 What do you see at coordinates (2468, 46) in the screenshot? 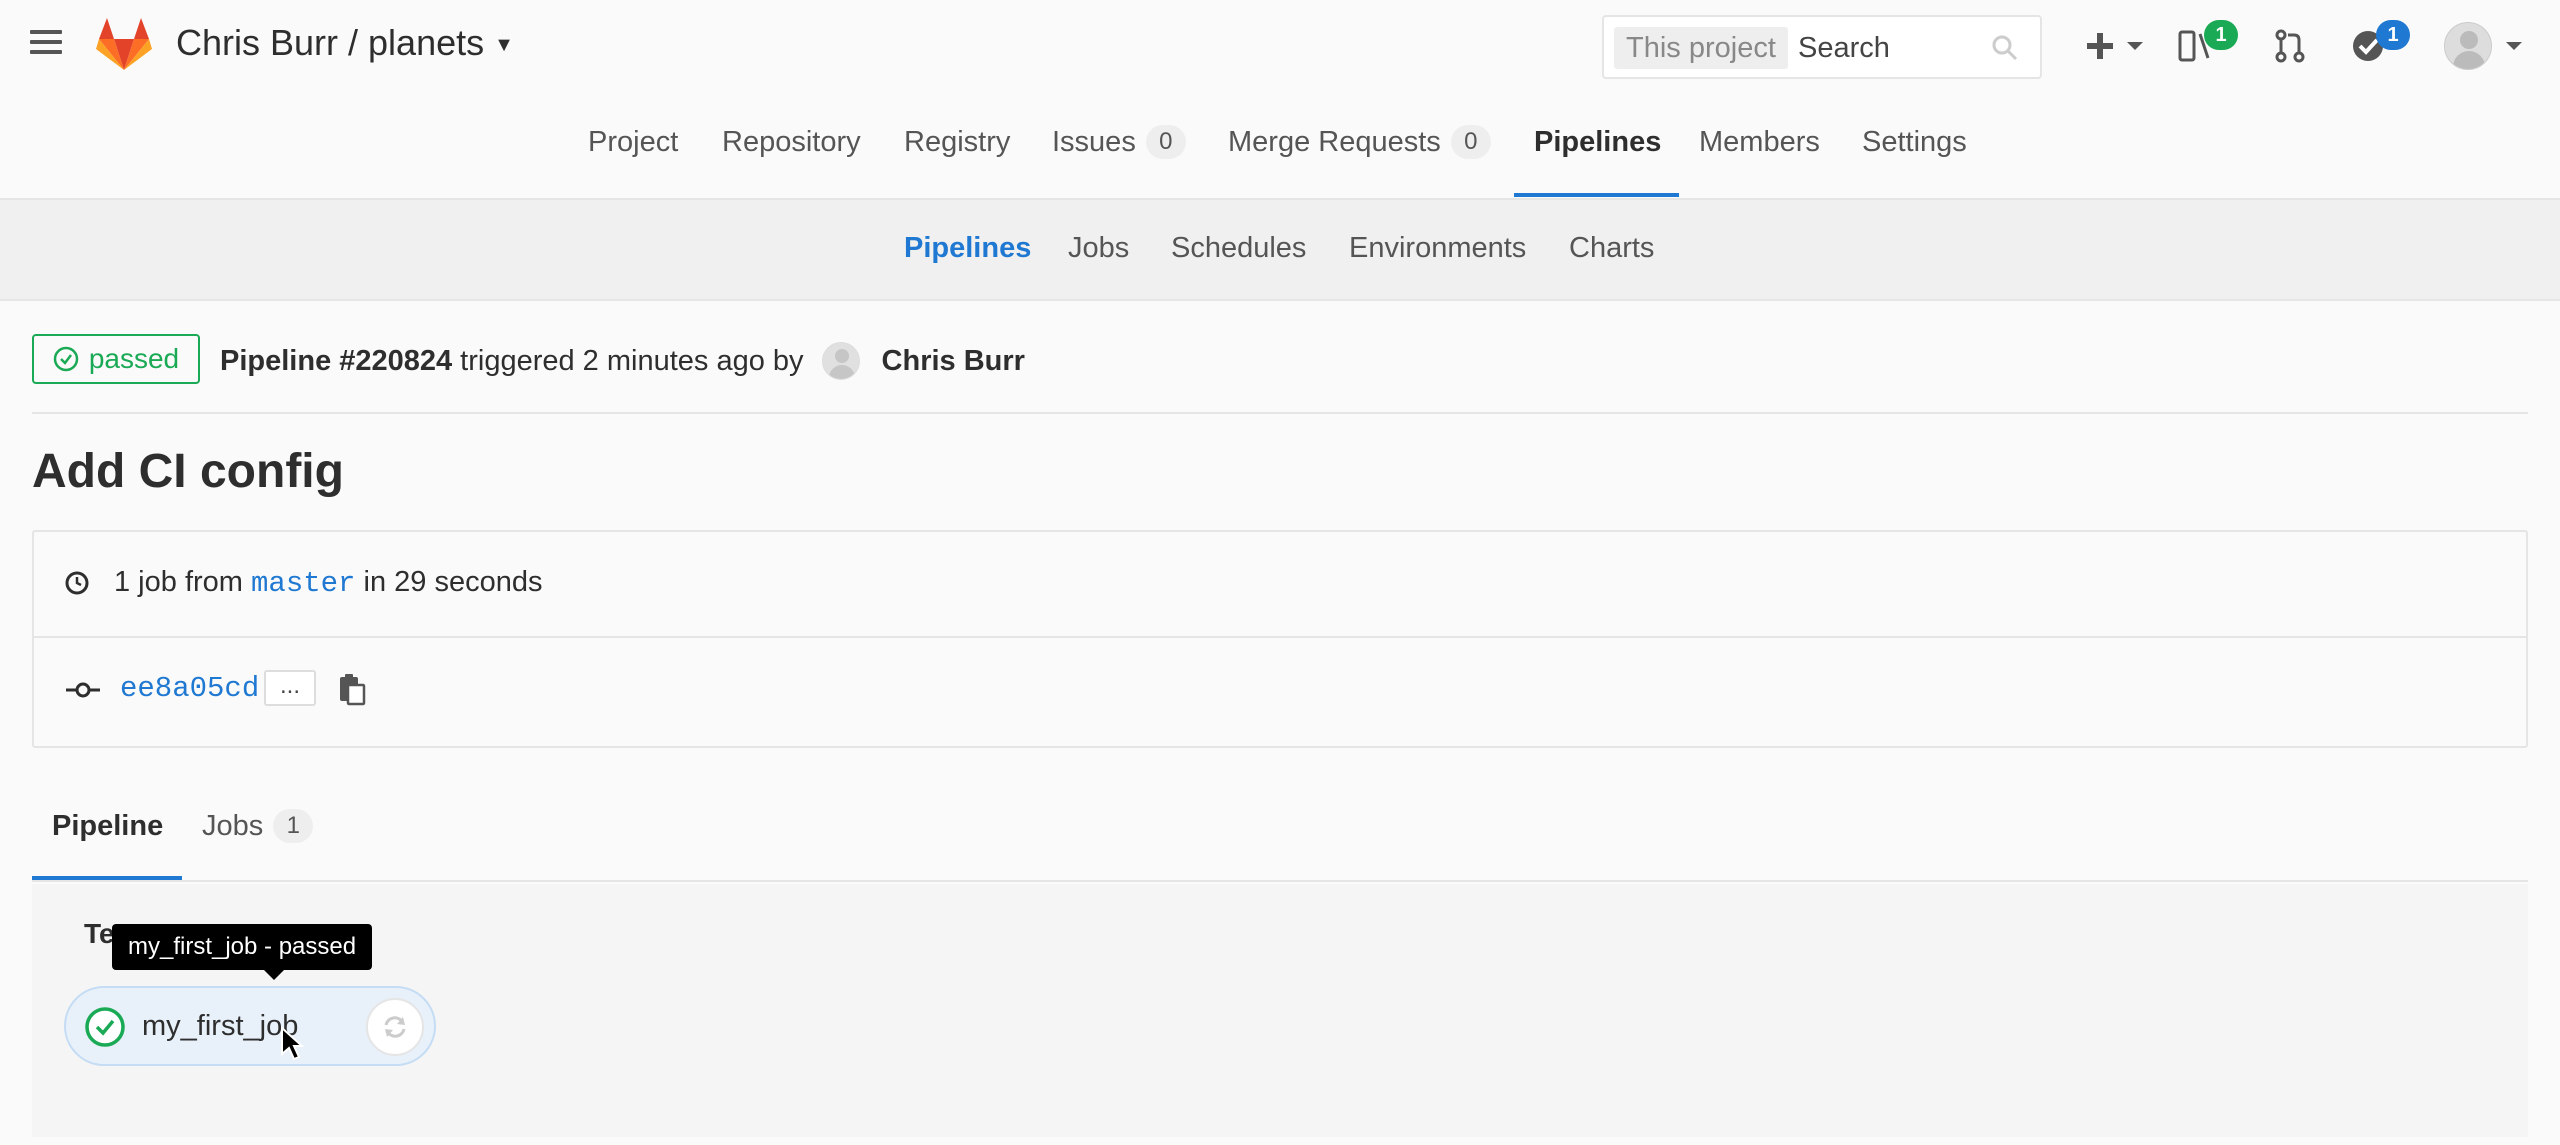
I see `user-avatar` at bounding box center [2468, 46].